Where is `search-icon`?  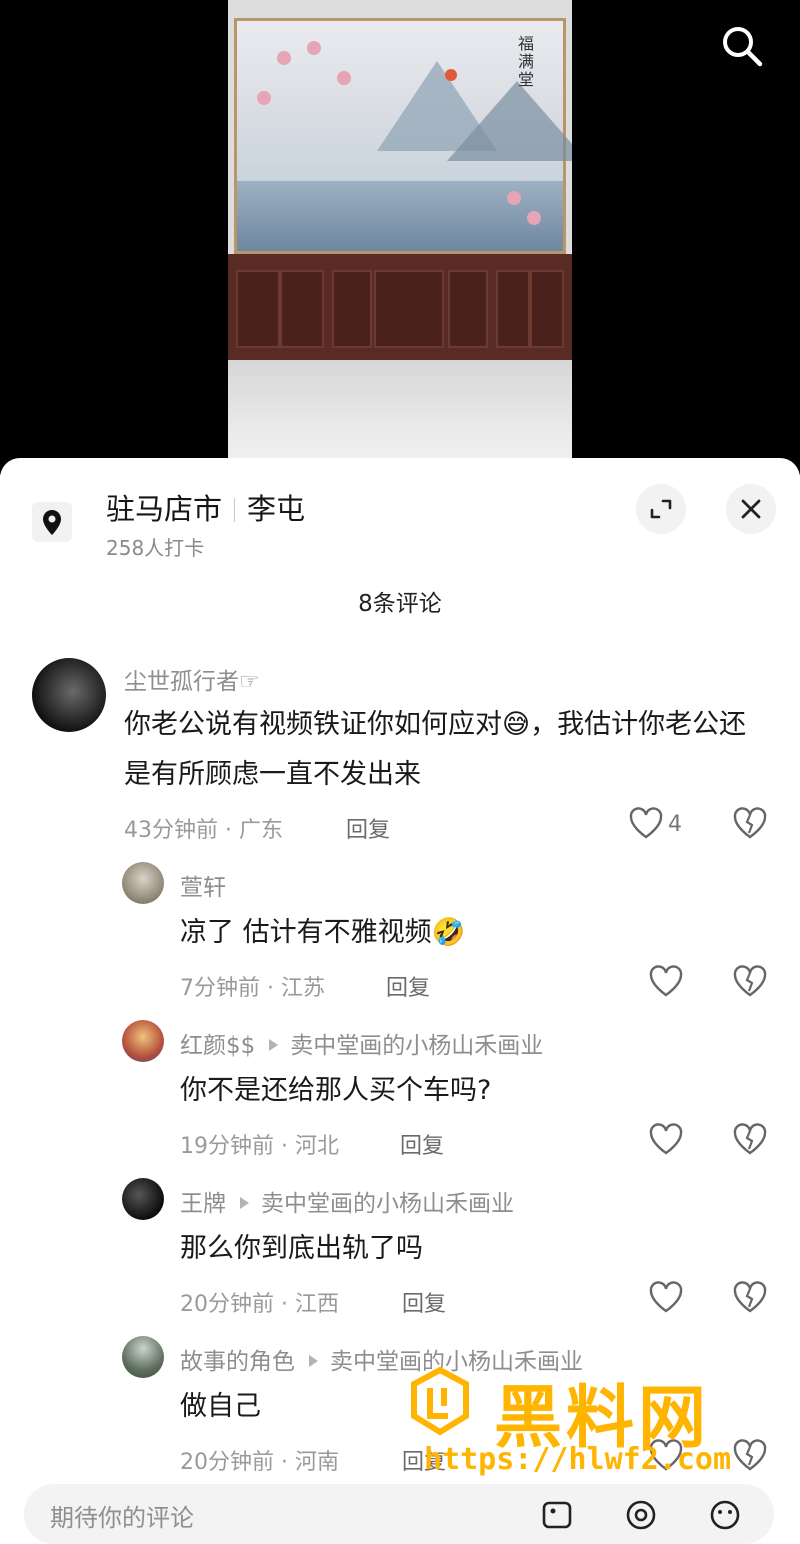 search-icon is located at coordinates (743, 47).